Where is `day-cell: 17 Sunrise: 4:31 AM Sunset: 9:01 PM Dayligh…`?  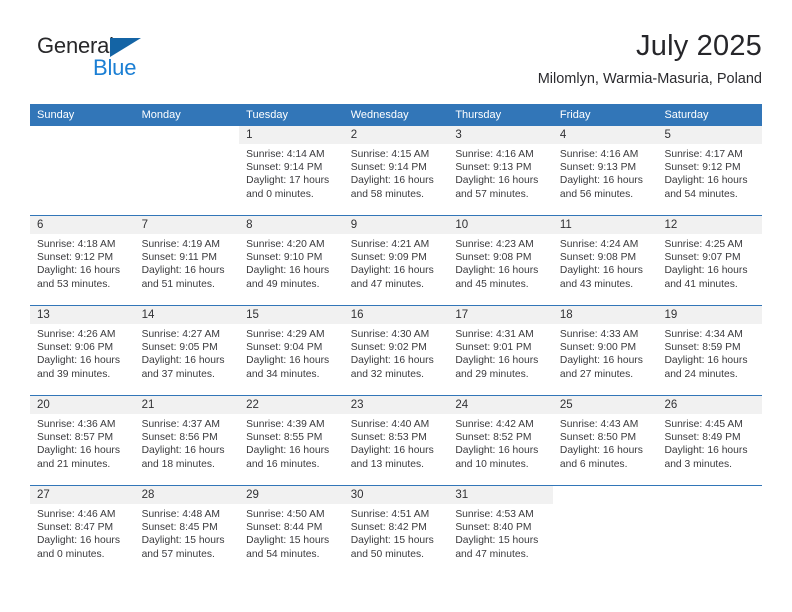 day-cell: 17 Sunrise: 4:31 AM Sunset: 9:01 PM Dayligh… is located at coordinates (500, 350).